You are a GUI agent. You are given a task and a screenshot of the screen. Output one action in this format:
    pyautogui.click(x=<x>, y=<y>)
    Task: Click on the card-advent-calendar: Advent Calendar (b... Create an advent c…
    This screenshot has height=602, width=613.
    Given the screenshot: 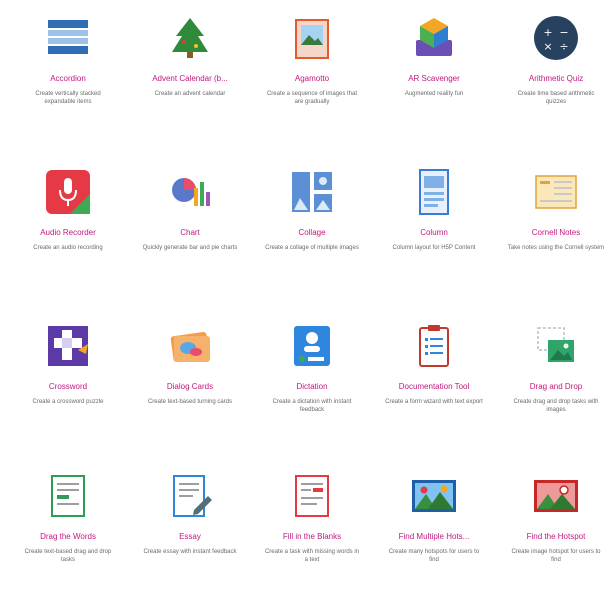 What is the action you would take?
    pyautogui.click(x=190, y=74)
    